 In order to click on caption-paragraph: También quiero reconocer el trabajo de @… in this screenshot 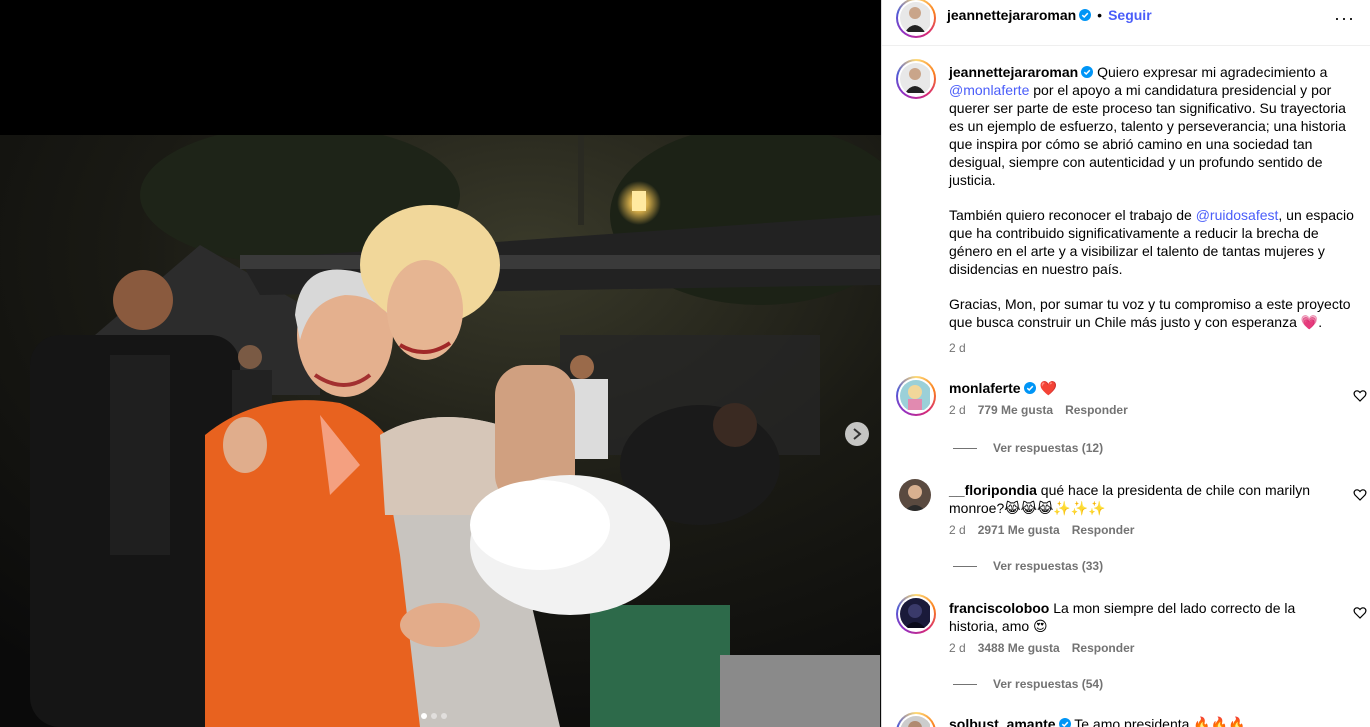, I will do `click(1152, 242)`.